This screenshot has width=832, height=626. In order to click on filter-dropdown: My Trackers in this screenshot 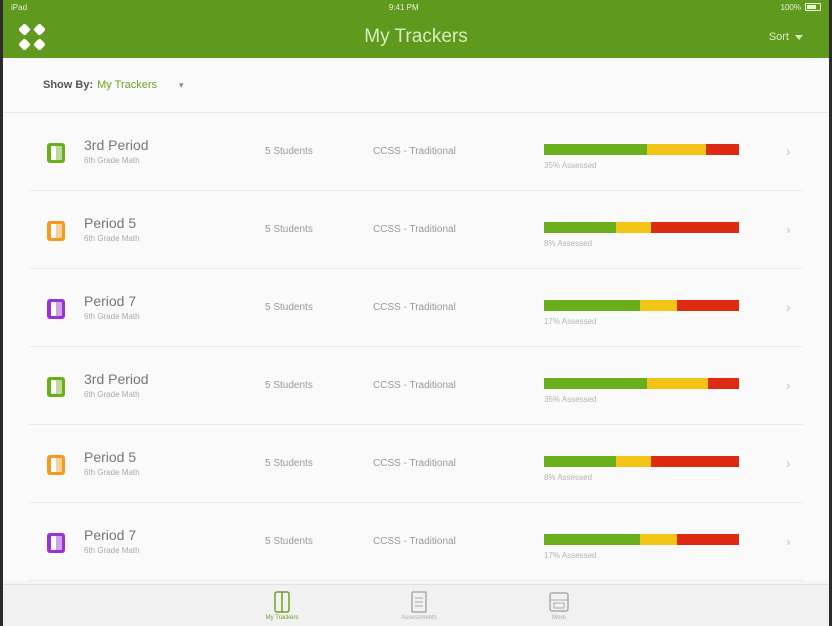, I will do `click(127, 85)`.